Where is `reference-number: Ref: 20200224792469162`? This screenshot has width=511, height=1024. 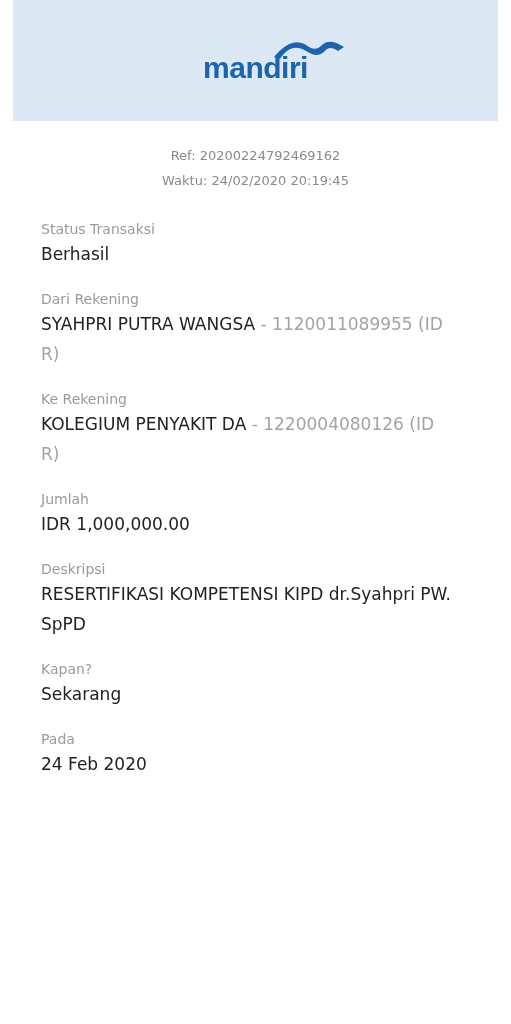 reference-number: Ref: 20200224792469162 is located at coordinates (255, 156).